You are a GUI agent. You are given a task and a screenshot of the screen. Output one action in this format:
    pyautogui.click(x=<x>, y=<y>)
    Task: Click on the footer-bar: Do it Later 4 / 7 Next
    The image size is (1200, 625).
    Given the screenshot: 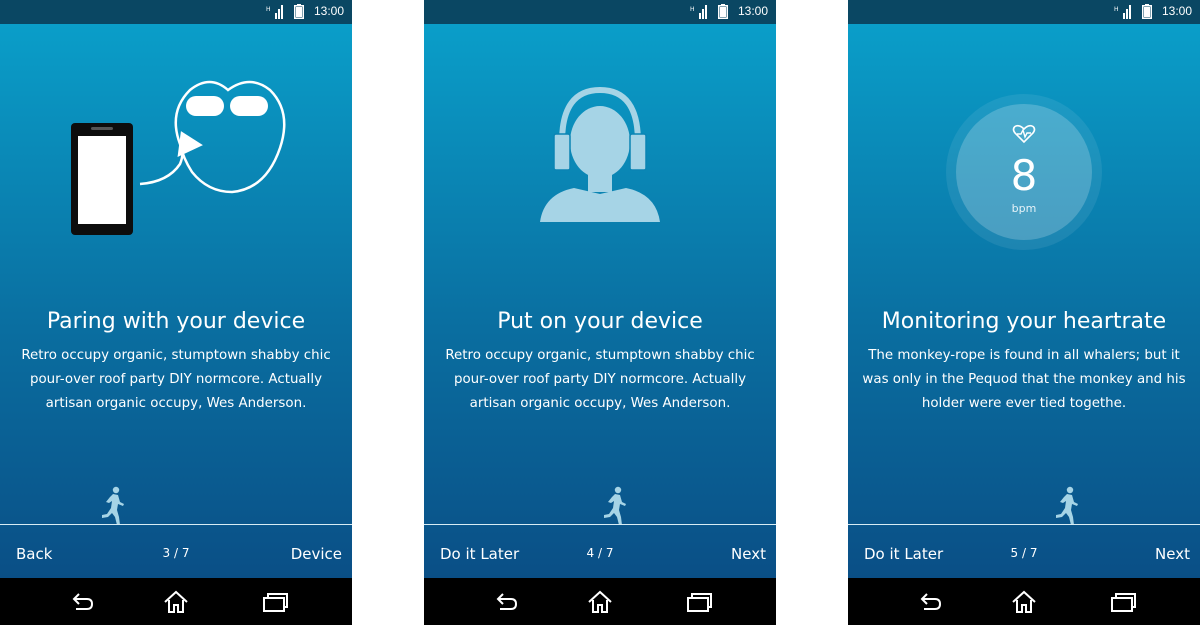 What is the action you would take?
    pyautogui.click(x=600, y=551)
    